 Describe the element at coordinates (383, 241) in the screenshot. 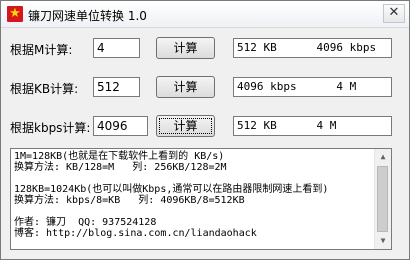

I see `scroll-down-arrow-icon: ▼` at that location.